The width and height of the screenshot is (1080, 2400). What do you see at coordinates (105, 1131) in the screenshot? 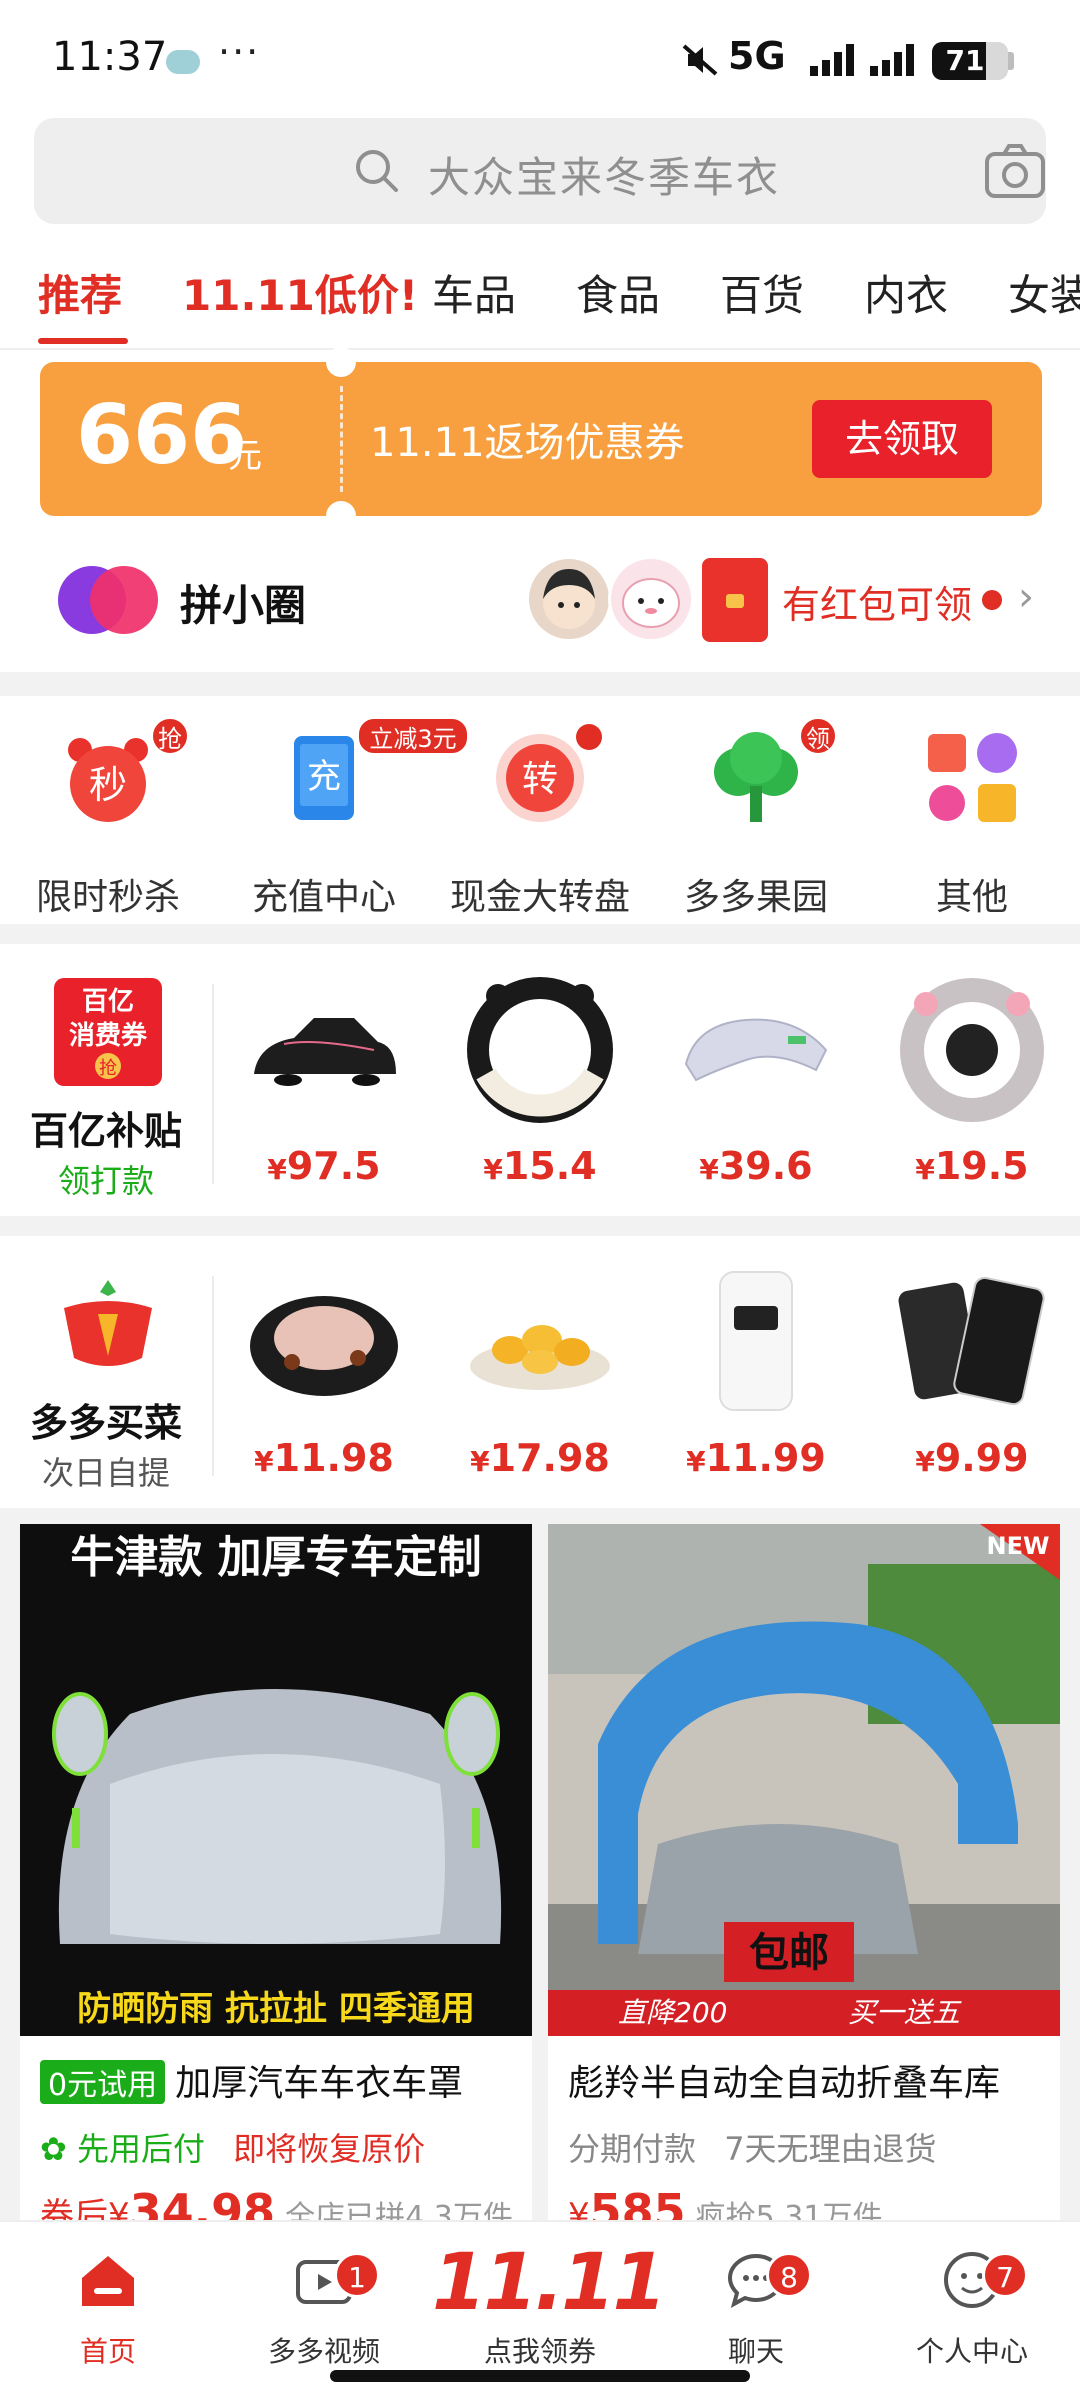
I see `subsidy-name: 百亿补贴` at bounding box center [105, 1131].